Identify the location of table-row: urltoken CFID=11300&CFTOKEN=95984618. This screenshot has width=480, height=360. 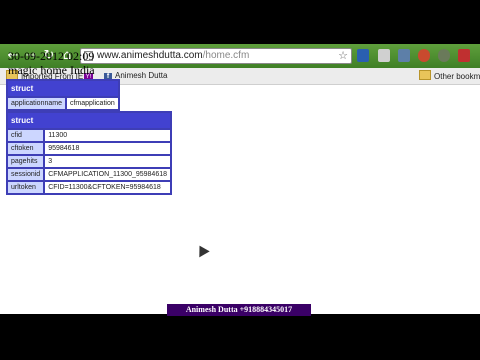
(89, 187).